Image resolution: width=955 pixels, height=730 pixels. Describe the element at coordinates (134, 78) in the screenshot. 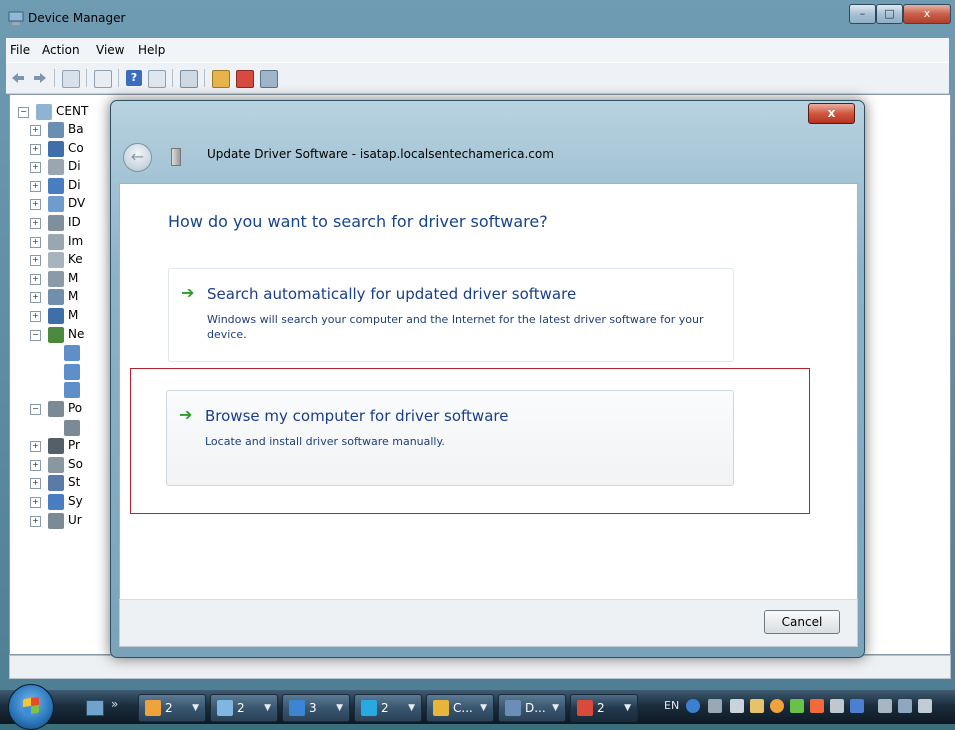

I see `help-icon: ?` at that location.